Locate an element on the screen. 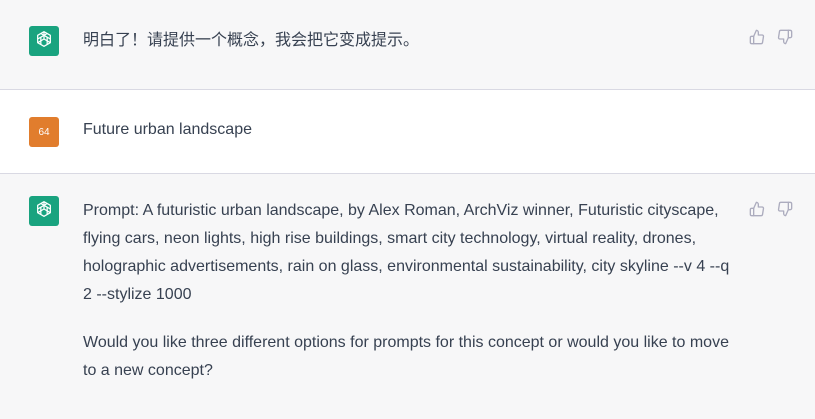 The height and width of the screenshot is (419, 815). message-text: Future urban landscape is located at coordinates (167, 129).